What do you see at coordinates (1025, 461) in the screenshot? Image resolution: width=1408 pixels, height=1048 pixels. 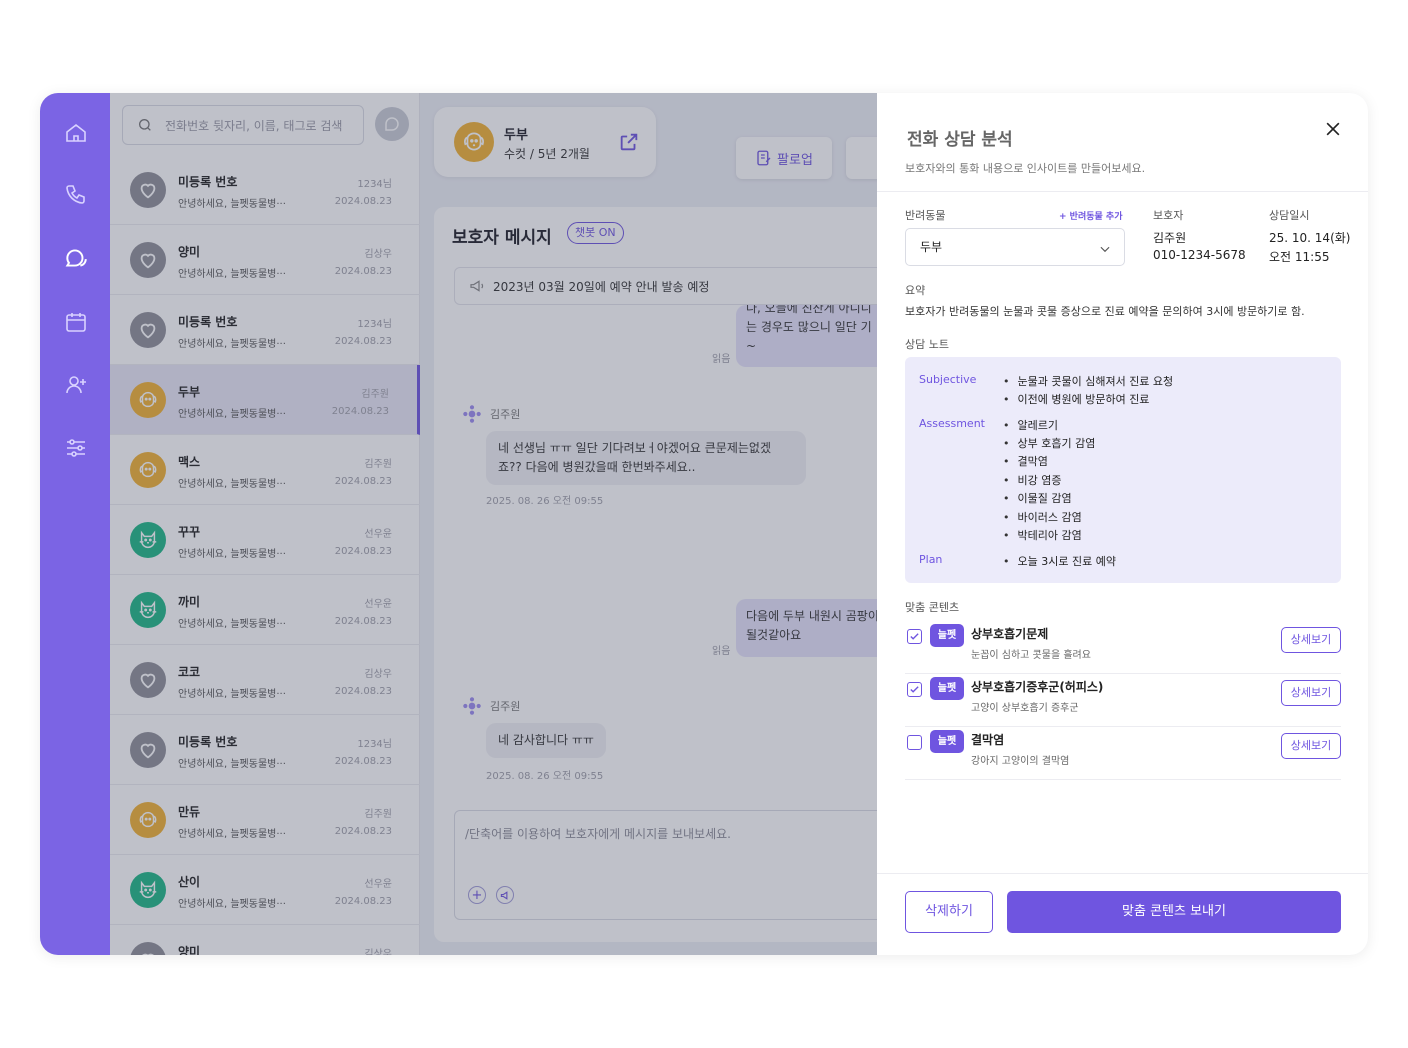 I see `note-item: 결막염` at bounding box center [1025, 461].